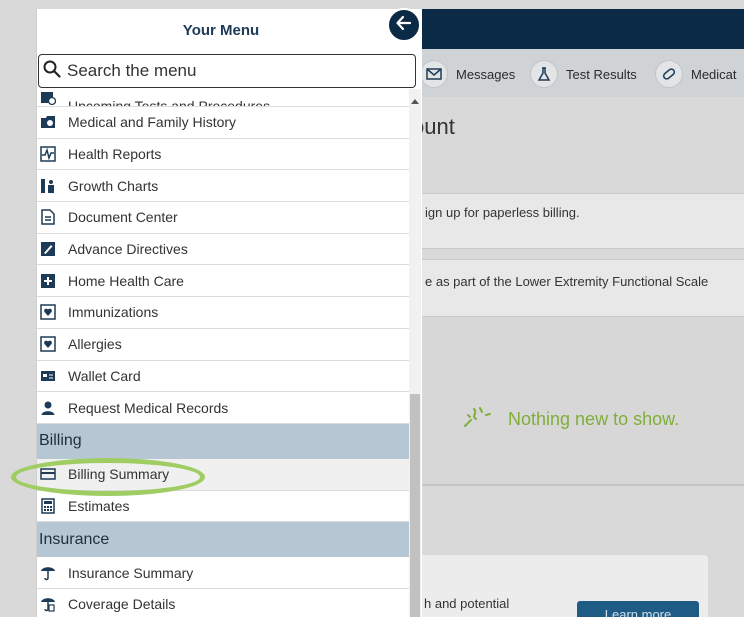  Describe the element at coordinates (223, 540) in the screenshot. I see `section-header-insurance: Insurance` at that location.